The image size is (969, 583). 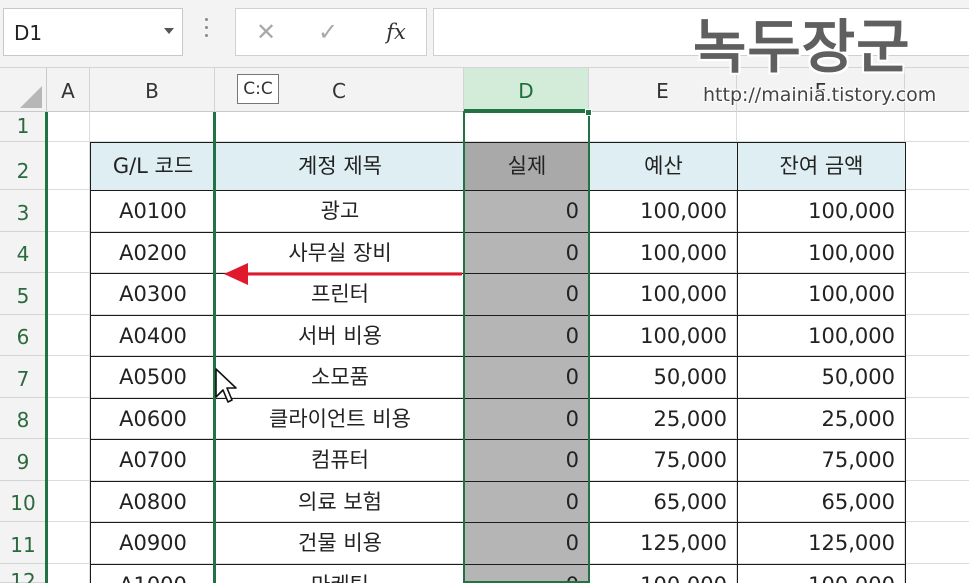 I want to click on cell-account-title: 의료 보험, so click(x=340, y=502).